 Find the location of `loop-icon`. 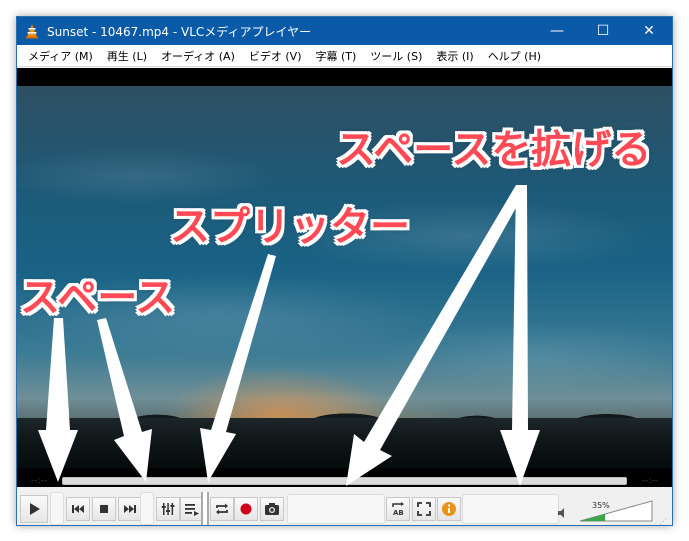

loop-icon is located at coordinates (222, 509).